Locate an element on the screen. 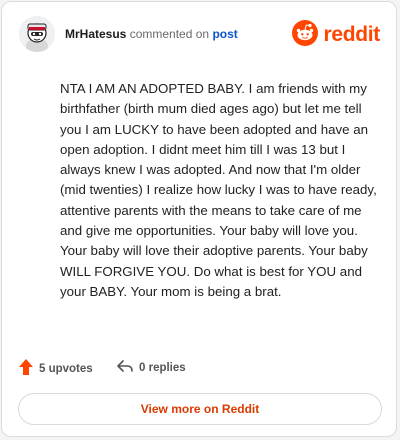 The width and height of the screenshot is (400, 440). user-avatar is located at coordinates (37, 34).